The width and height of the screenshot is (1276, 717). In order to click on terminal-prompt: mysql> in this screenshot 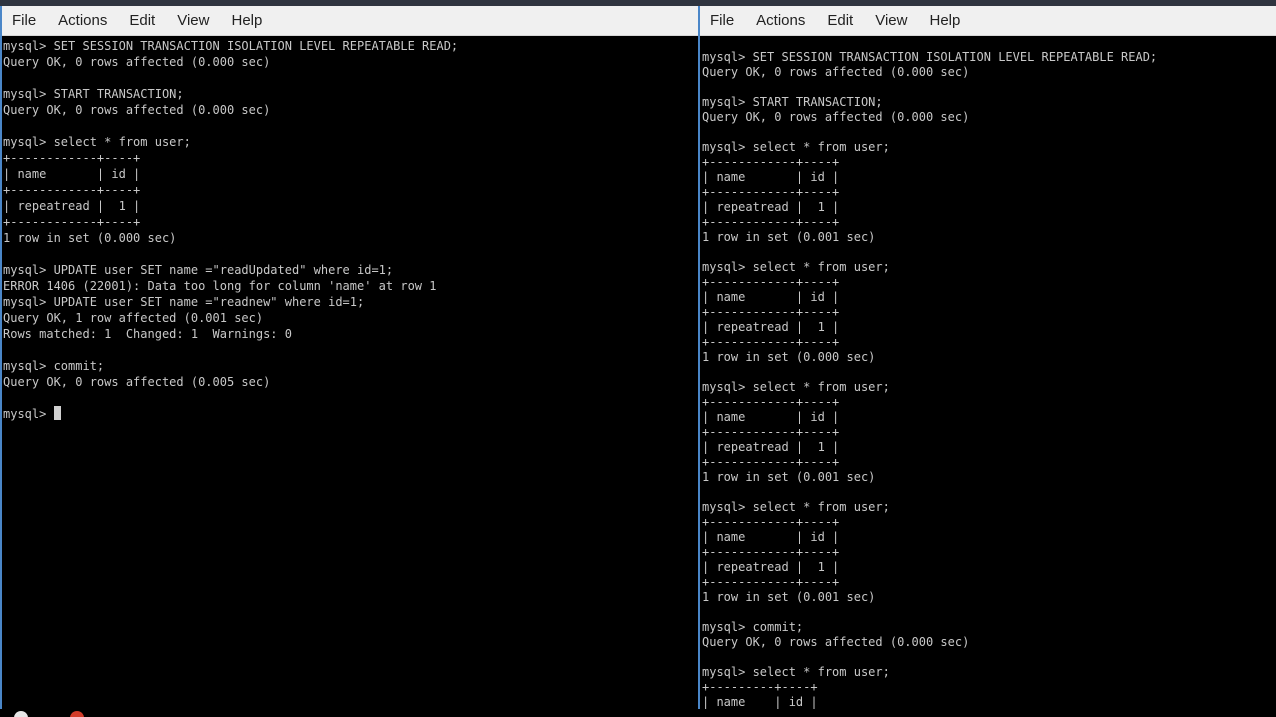, I will do `click(28, 414)`.